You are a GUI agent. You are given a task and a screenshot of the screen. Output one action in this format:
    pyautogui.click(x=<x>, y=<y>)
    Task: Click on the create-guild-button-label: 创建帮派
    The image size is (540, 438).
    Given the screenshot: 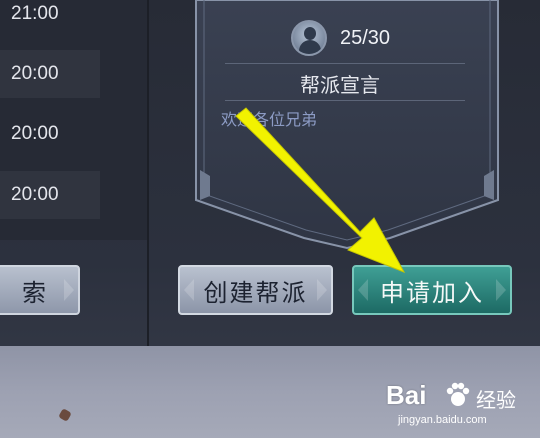 What is the action you would take?
    pyautogui.click(x=255, y=292)
    